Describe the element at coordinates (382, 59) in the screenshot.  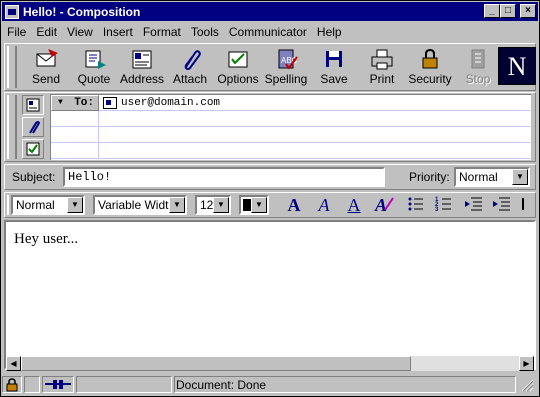
I see `print-icon` at that location.